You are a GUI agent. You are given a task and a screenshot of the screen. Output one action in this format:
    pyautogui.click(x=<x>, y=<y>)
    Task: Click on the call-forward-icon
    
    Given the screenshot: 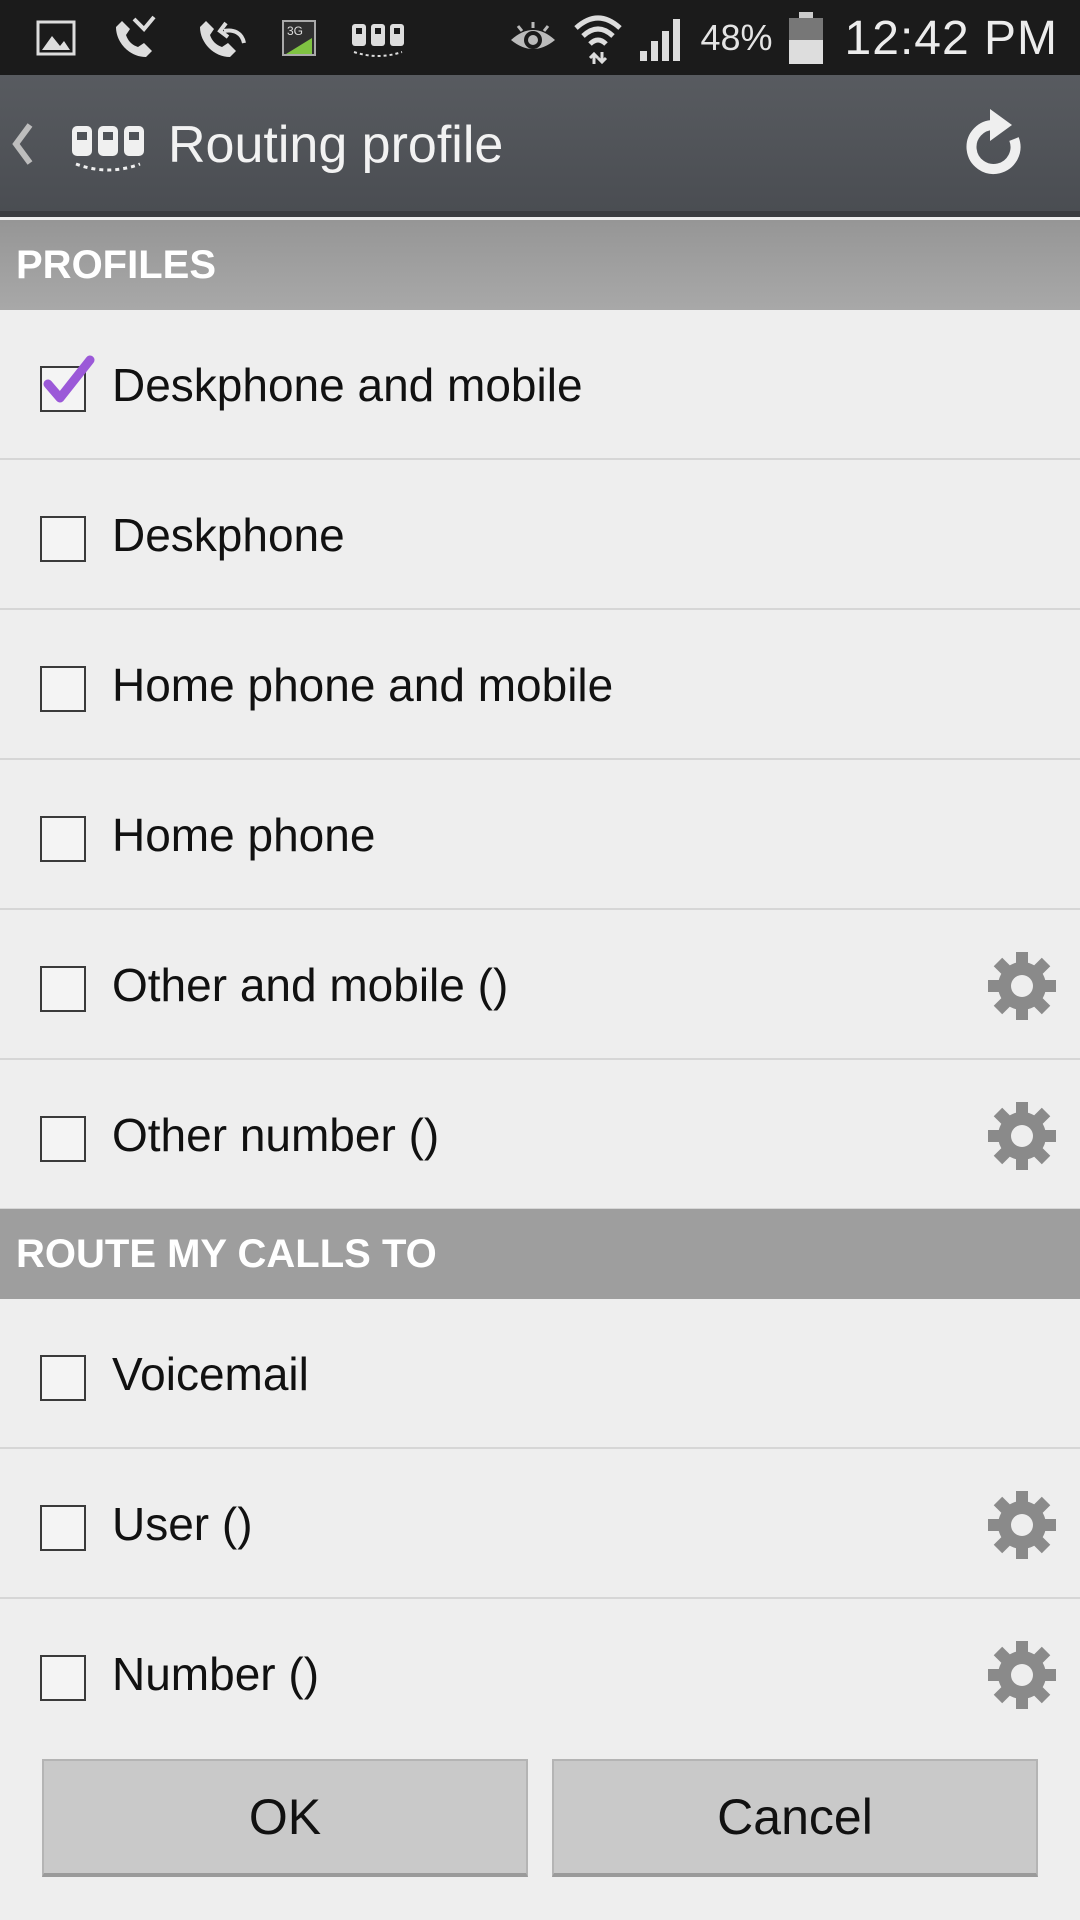 What is the action you would take?
    pyautogui.click(x=223, y=39)
    